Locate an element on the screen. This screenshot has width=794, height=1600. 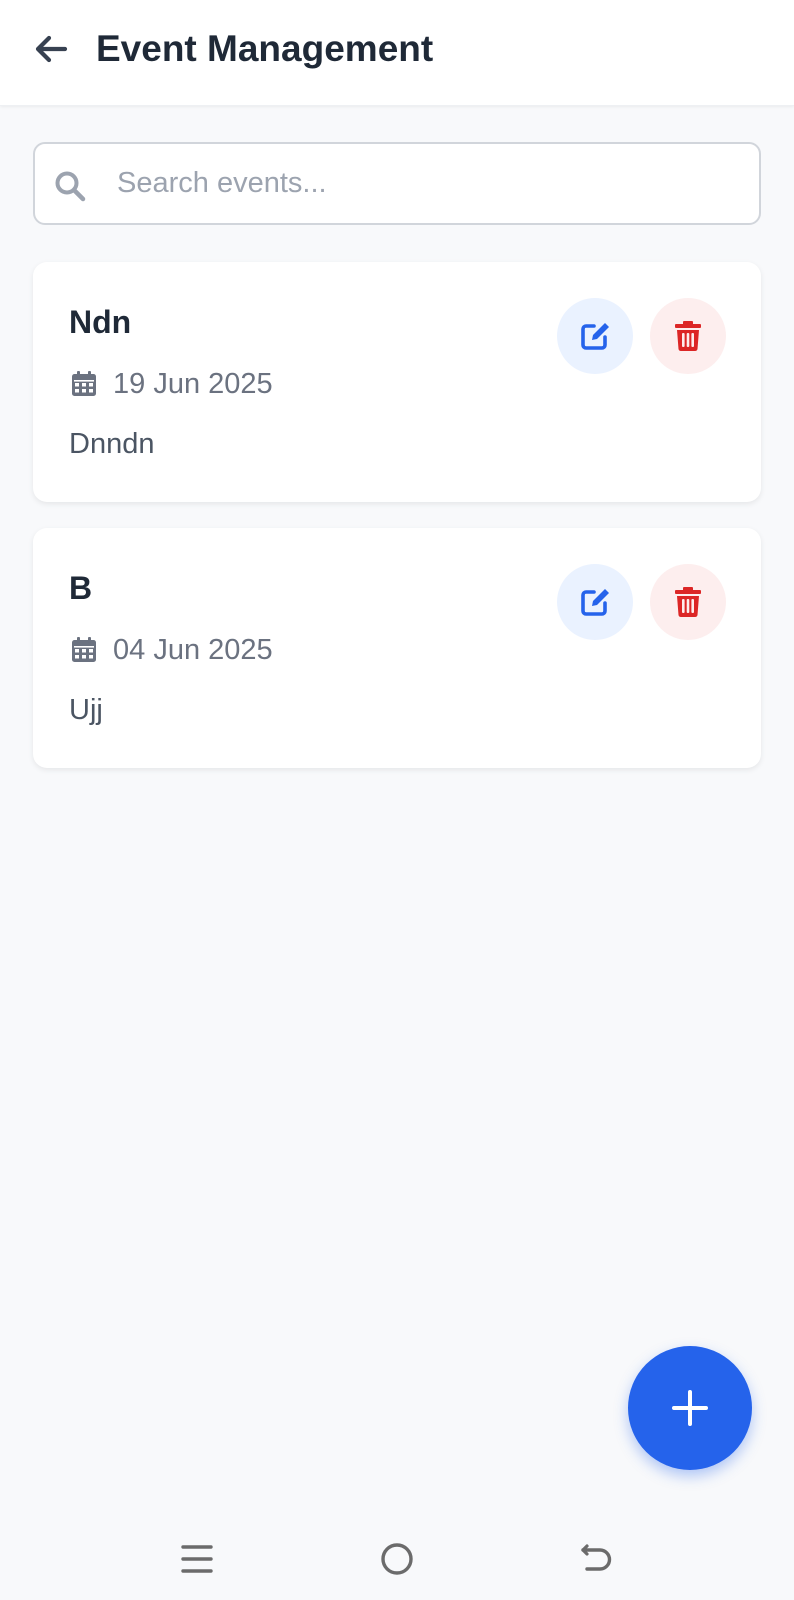
event-title: Ndn is located at coordinates (100, 322).